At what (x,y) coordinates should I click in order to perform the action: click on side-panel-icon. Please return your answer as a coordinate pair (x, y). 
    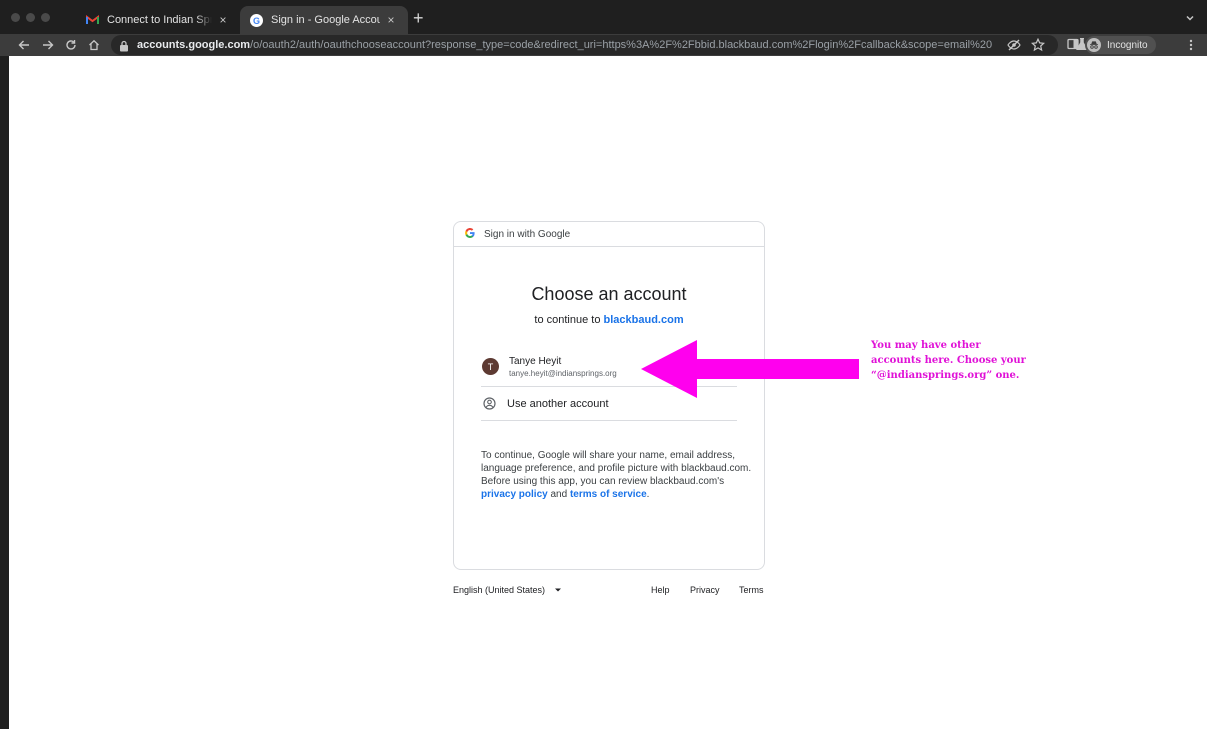
    Looking at the image, I should click on (1073, 44).